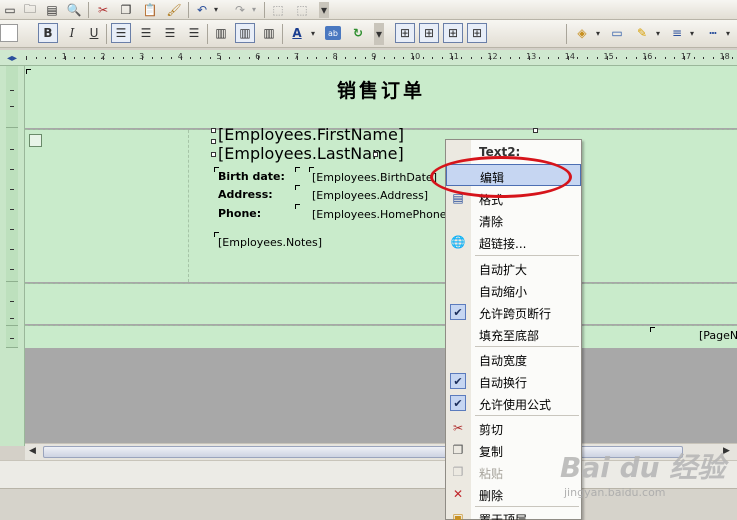 The height and width of the screenshot is (520, 737). Describe the element at coordinates (381, 89) in the screenshot. I see `report-title: 销售订单` at that location.